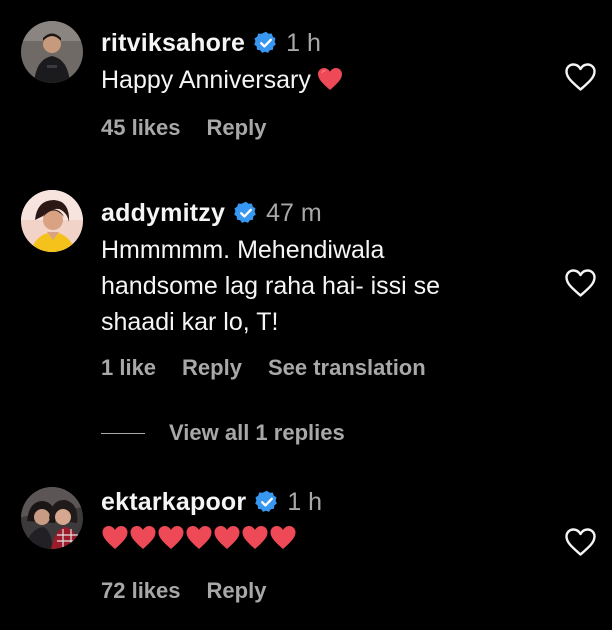 This screenshot has width=612, height=630. I want to click on username: ritviksahore, so click(173, 43).